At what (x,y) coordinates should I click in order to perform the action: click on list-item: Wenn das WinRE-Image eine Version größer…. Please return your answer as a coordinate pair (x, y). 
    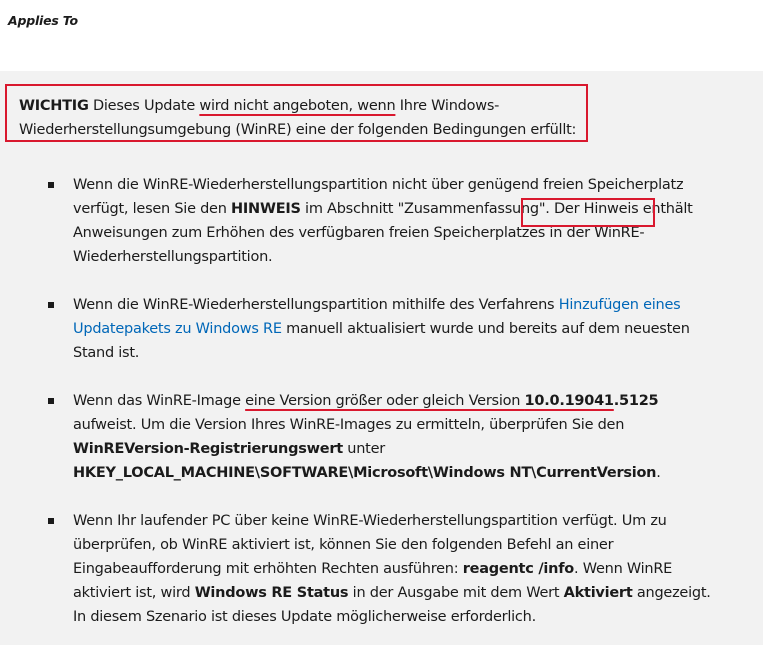
    Looking at the image, I should click on (381, 437).